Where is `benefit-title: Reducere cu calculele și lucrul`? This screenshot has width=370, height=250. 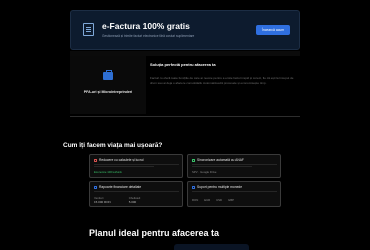
benefit-title: Reducere cu calculele și lucrul is located at coordinates (121, 160).